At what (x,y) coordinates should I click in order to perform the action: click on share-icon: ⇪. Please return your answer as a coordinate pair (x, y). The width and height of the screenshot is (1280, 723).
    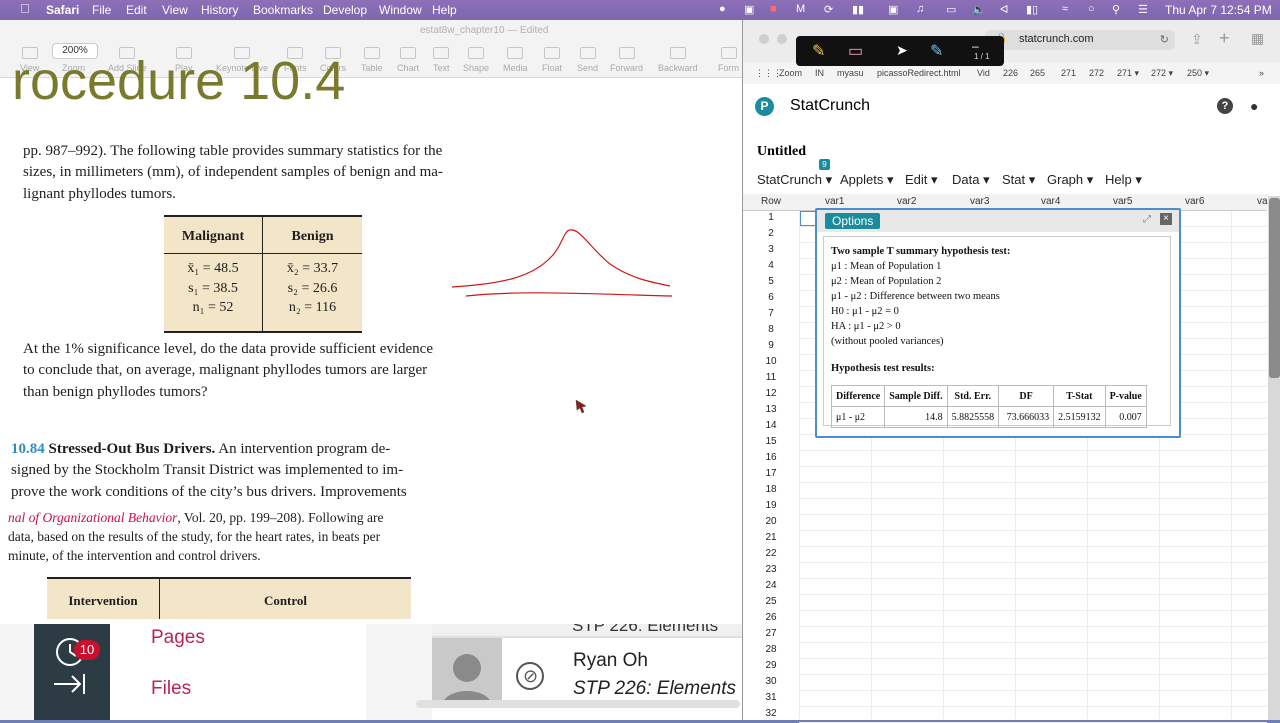
    Looking at the image, I should click on (1197, 39).